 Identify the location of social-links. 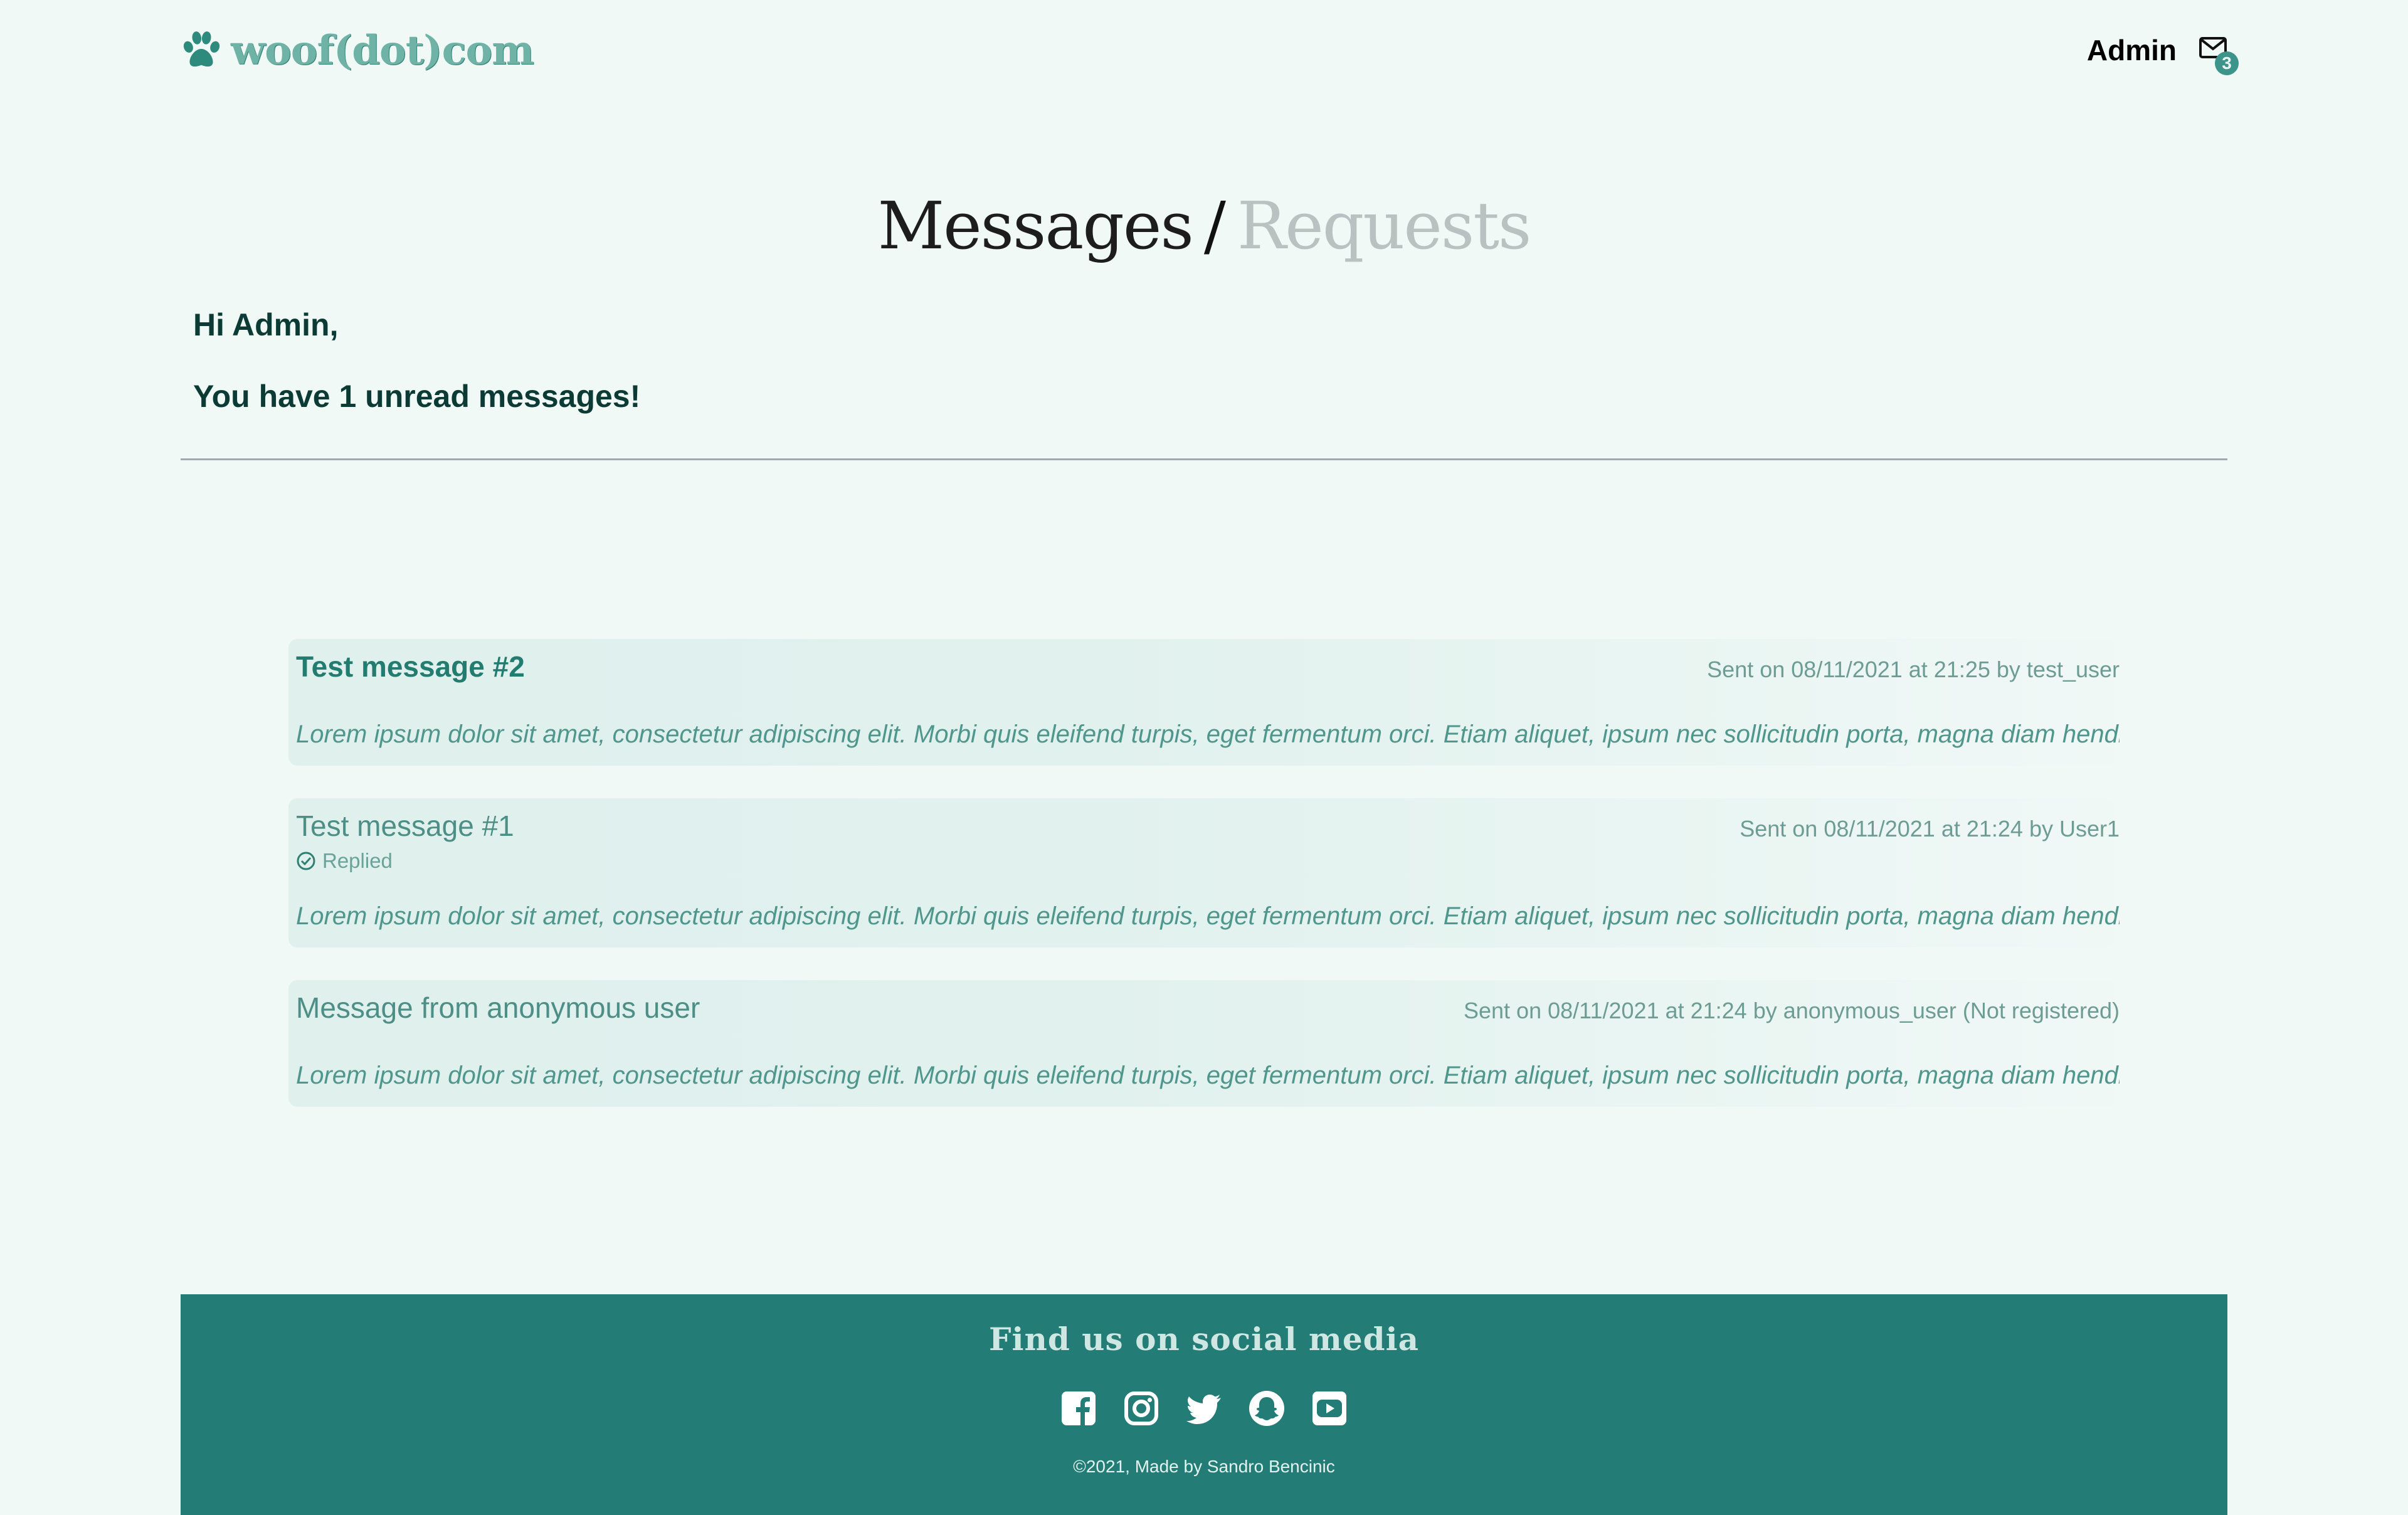
(1204, 1408).